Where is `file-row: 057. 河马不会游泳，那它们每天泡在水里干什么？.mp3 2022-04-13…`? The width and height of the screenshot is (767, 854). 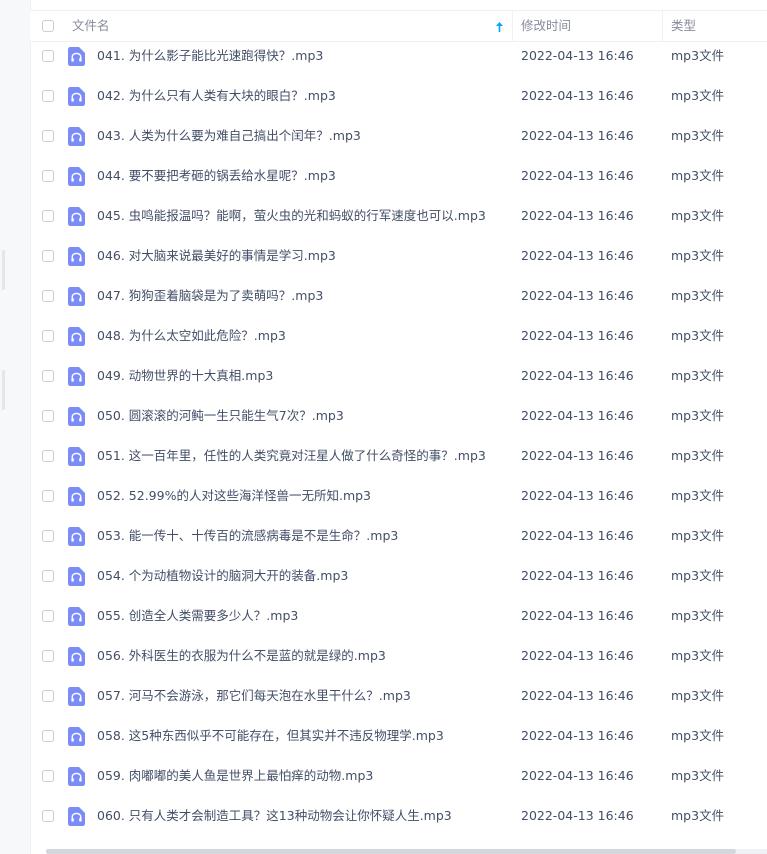 file-row: 057. 河马不会游泳，那它们每天泡在水里干什么？.mp3 2022-04-13… is located at coordinates (398, 696).